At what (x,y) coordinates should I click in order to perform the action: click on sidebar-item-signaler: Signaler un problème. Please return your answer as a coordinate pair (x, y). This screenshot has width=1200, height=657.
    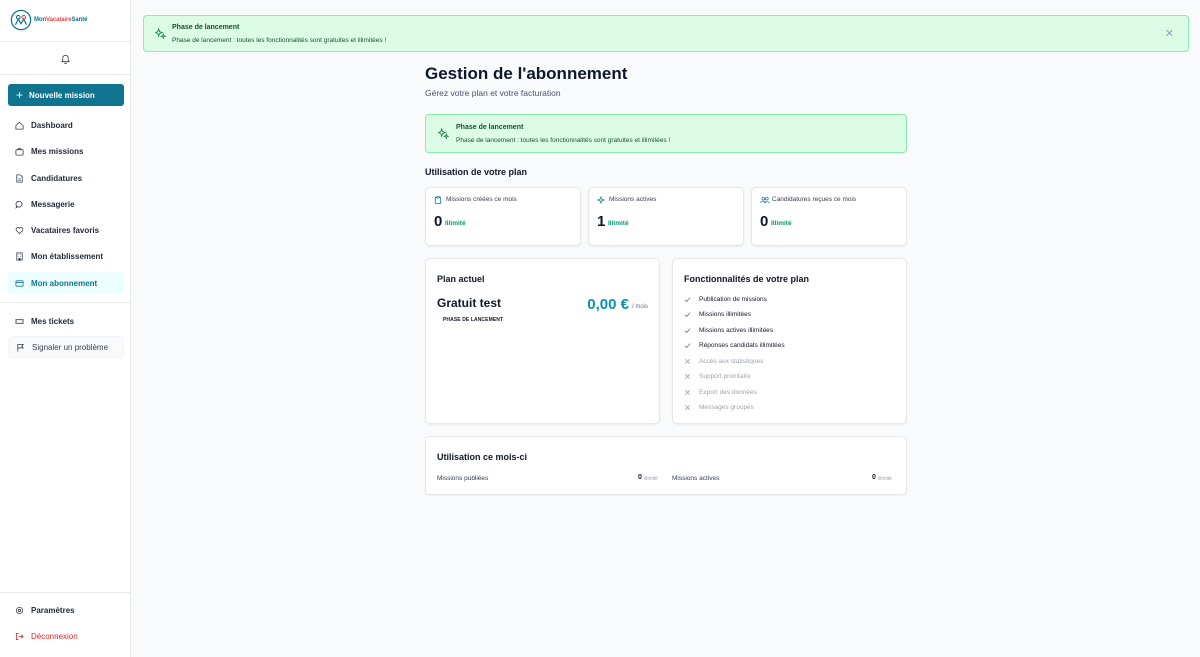
    Looking at the image, I should click on (66, 347).